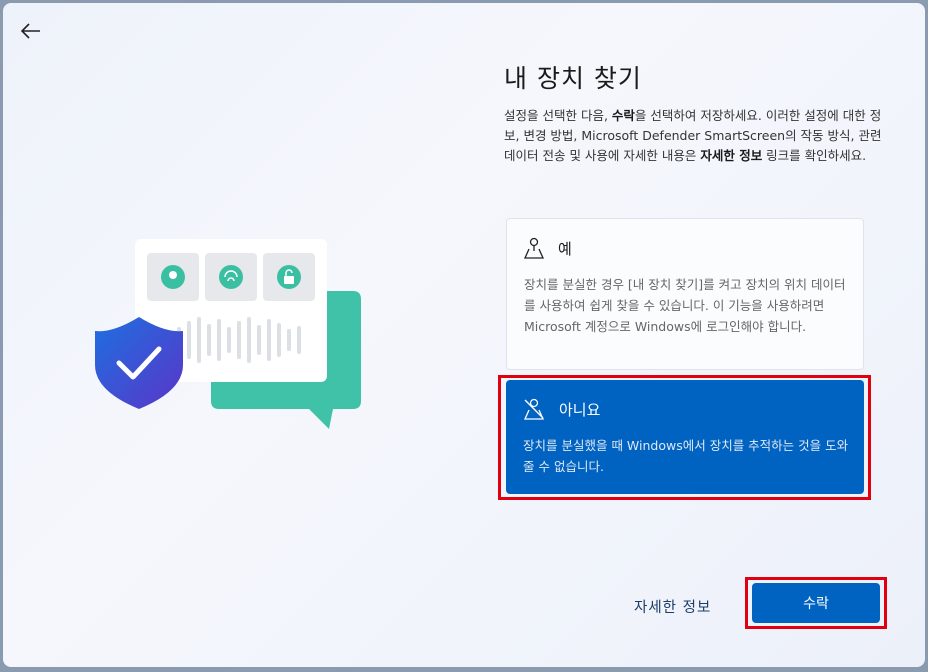  I want to click on accept-button: 수락, so click(816, 603).